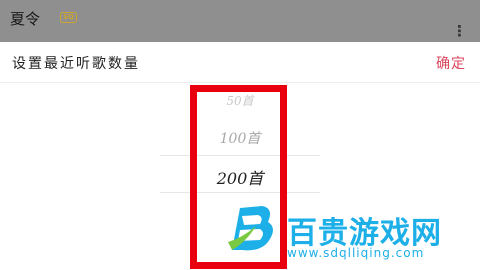  What do you see at coordinates (68, 17) in the screenshot?
I see `quality-badge: SQ` at bounding box center [68, 17].